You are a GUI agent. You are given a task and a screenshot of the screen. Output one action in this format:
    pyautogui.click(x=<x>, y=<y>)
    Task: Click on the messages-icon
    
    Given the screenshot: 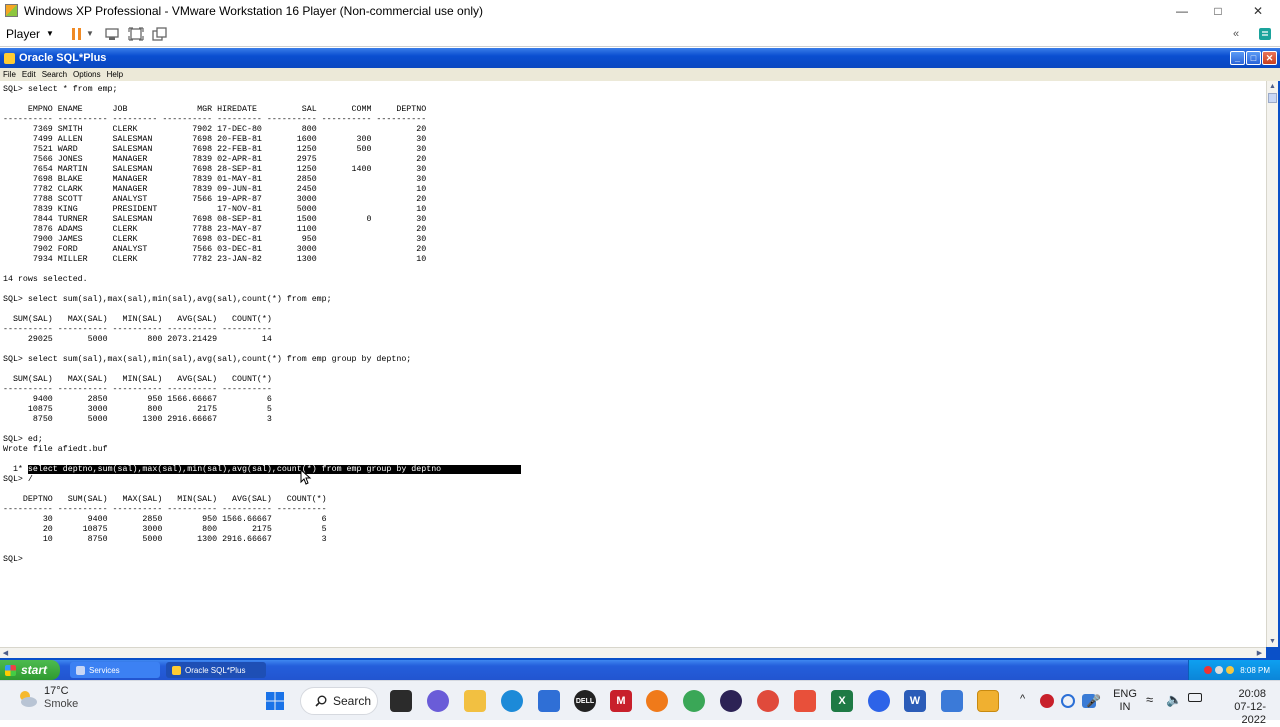 What is the action you would take?
    pyautogui.click(x=1265, y=34)
    